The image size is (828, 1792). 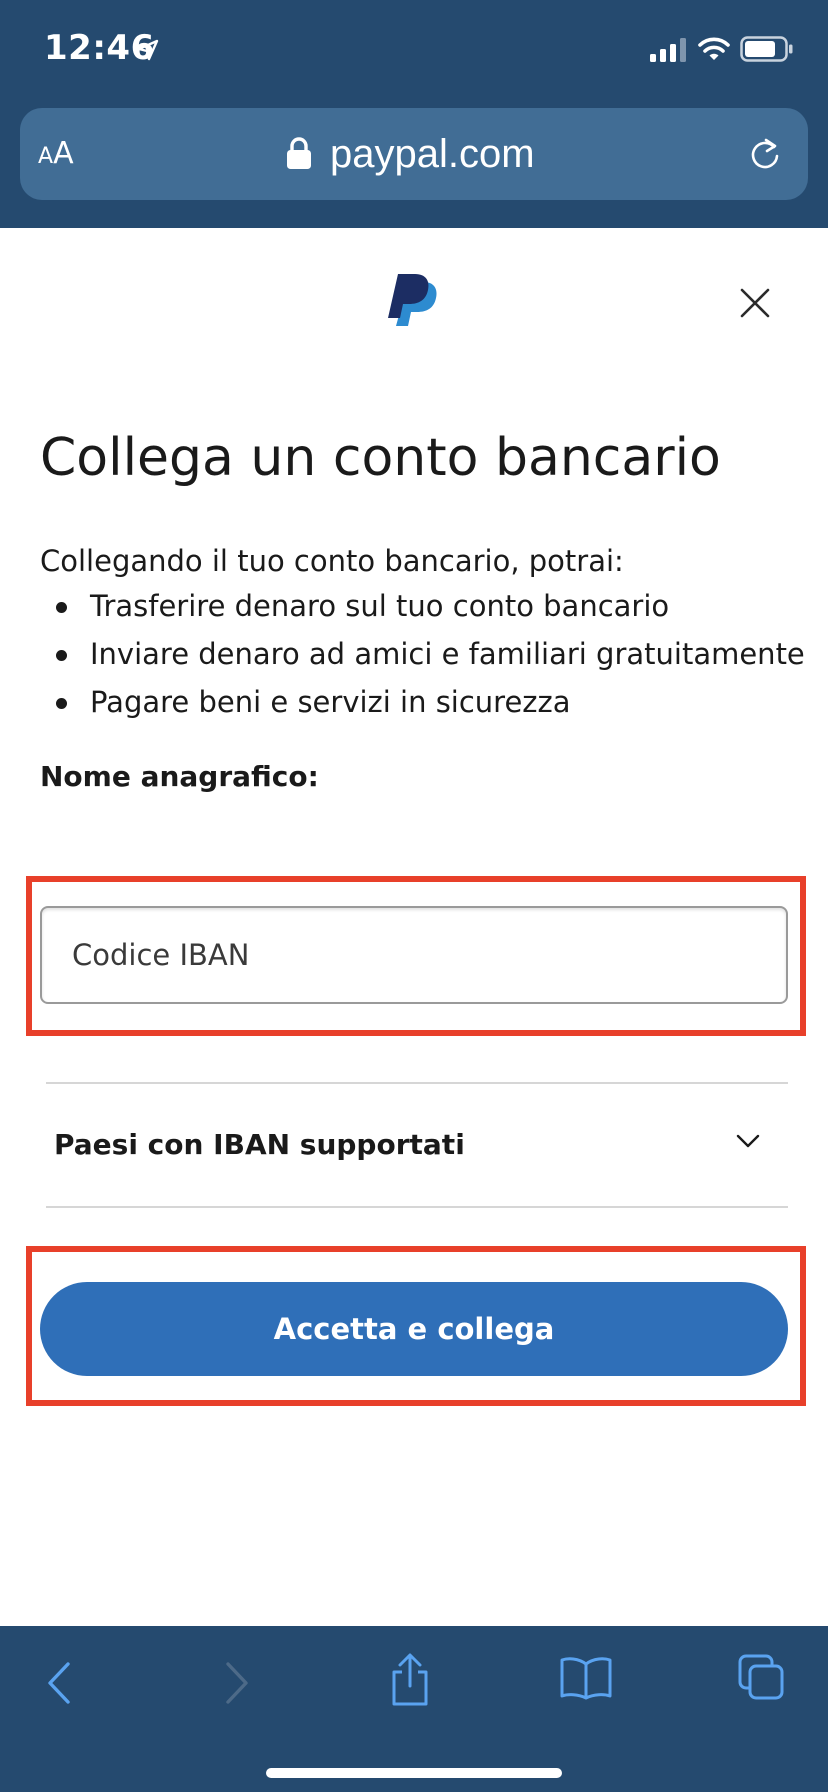 I want to click on battery-icon, so click(x=766, y=49).